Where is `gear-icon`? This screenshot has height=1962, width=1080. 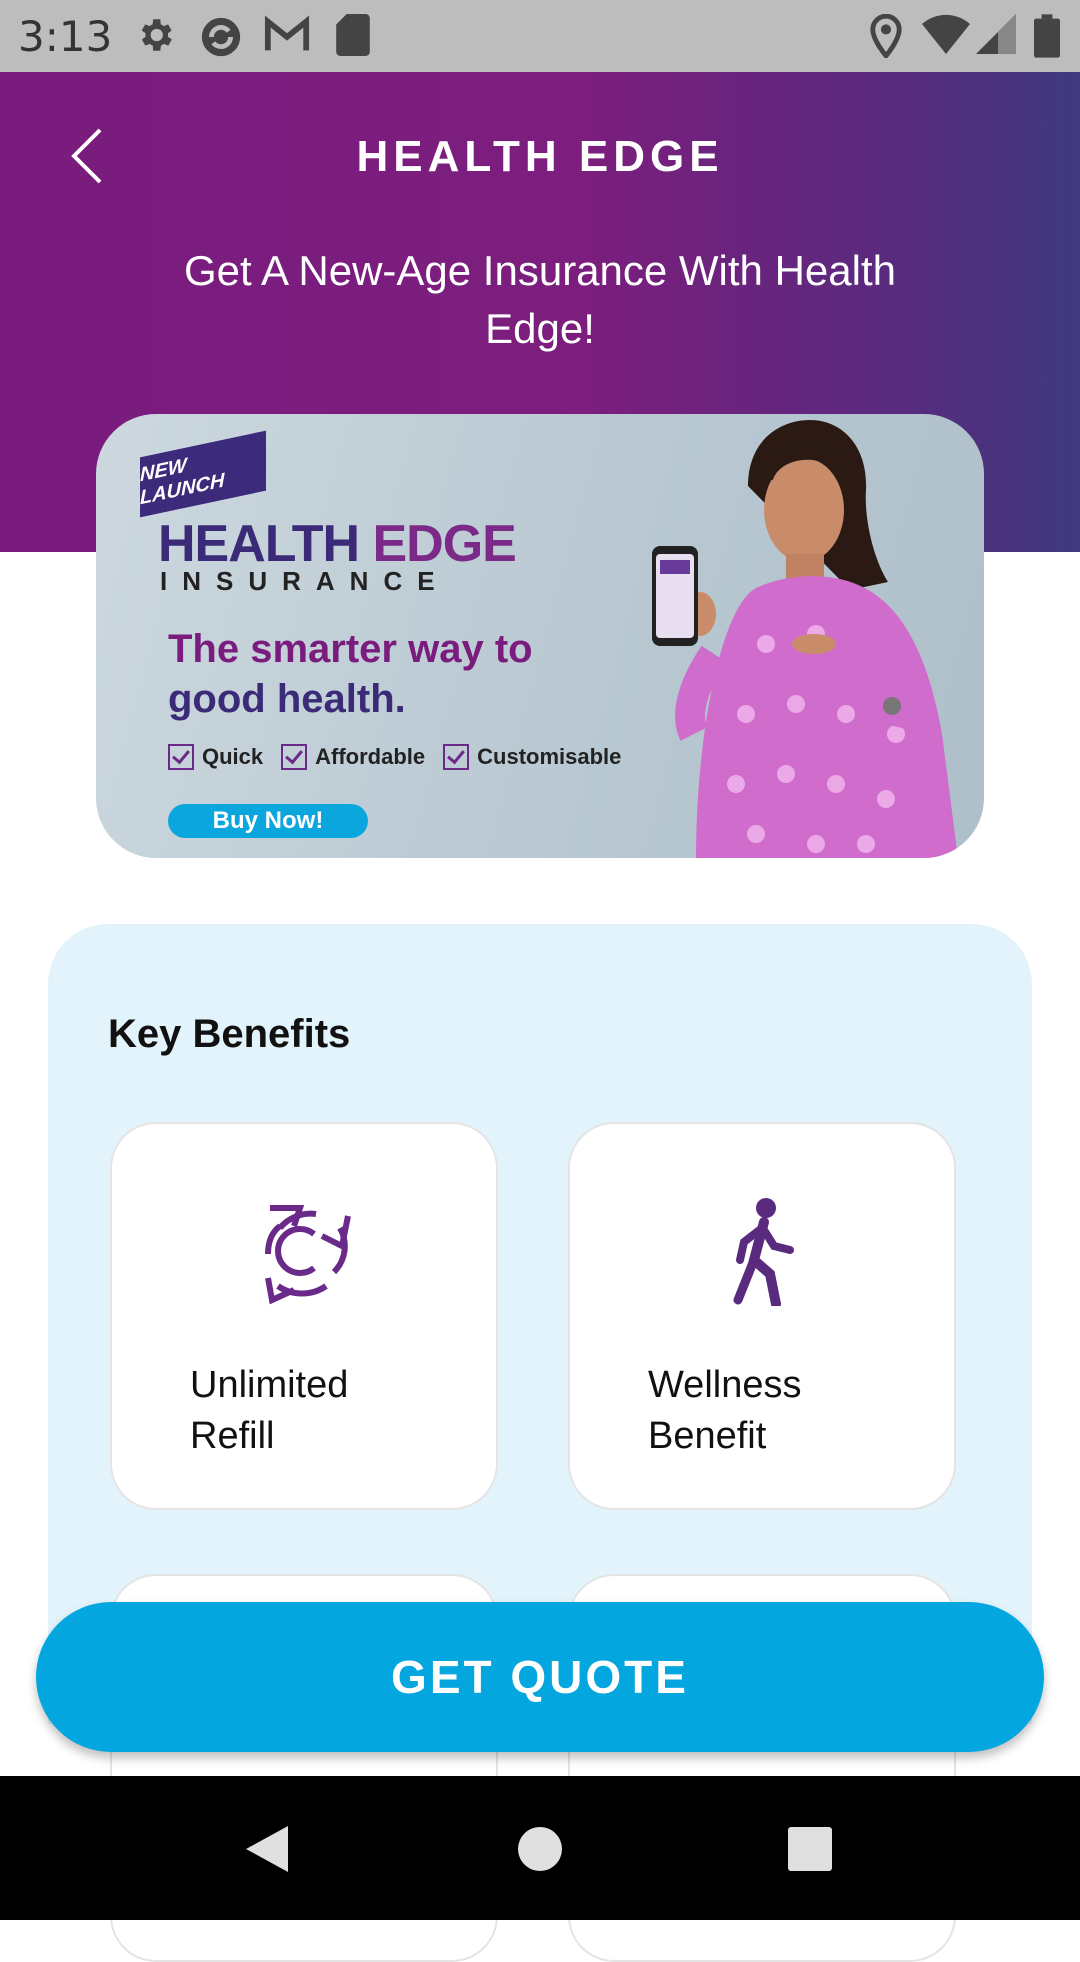
gear-icon is located at coordinates (156, 35).